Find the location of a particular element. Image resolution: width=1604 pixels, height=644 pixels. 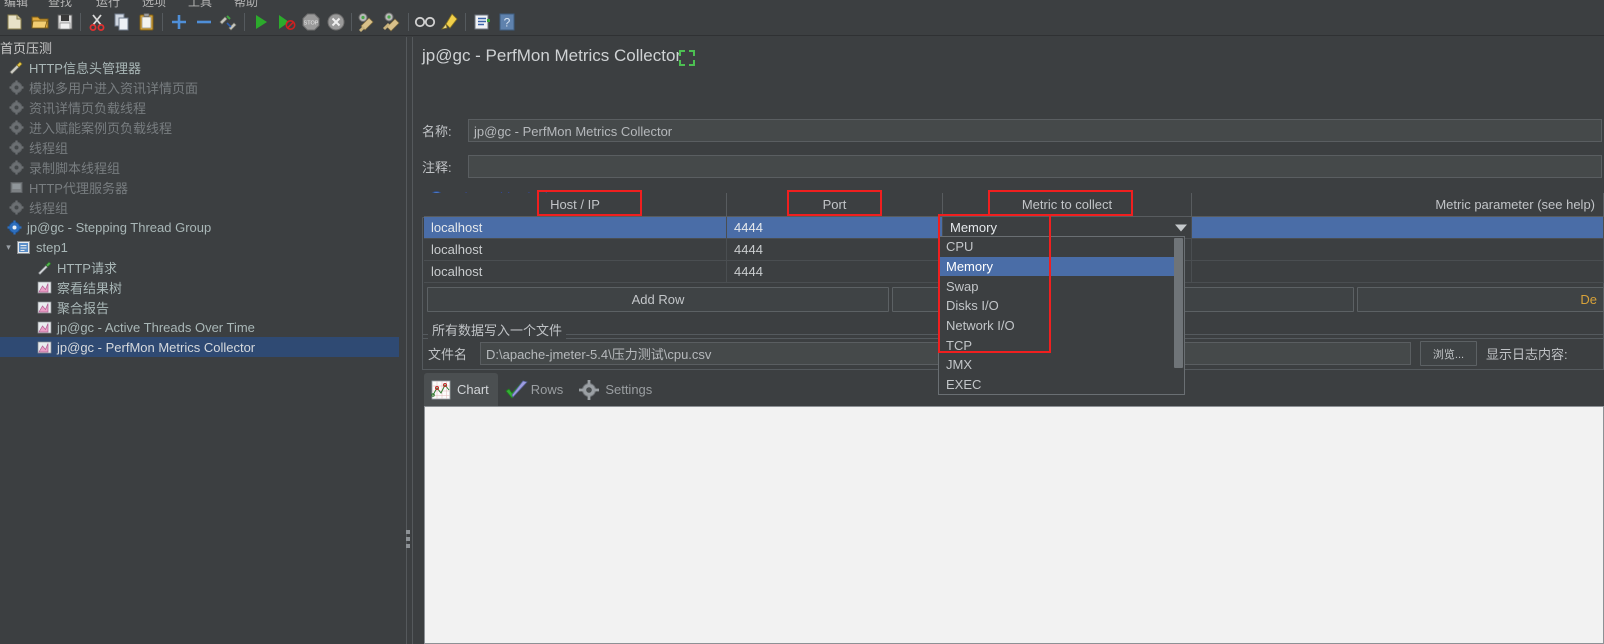

expand-panel-icon is located at coordinates (687, 60).